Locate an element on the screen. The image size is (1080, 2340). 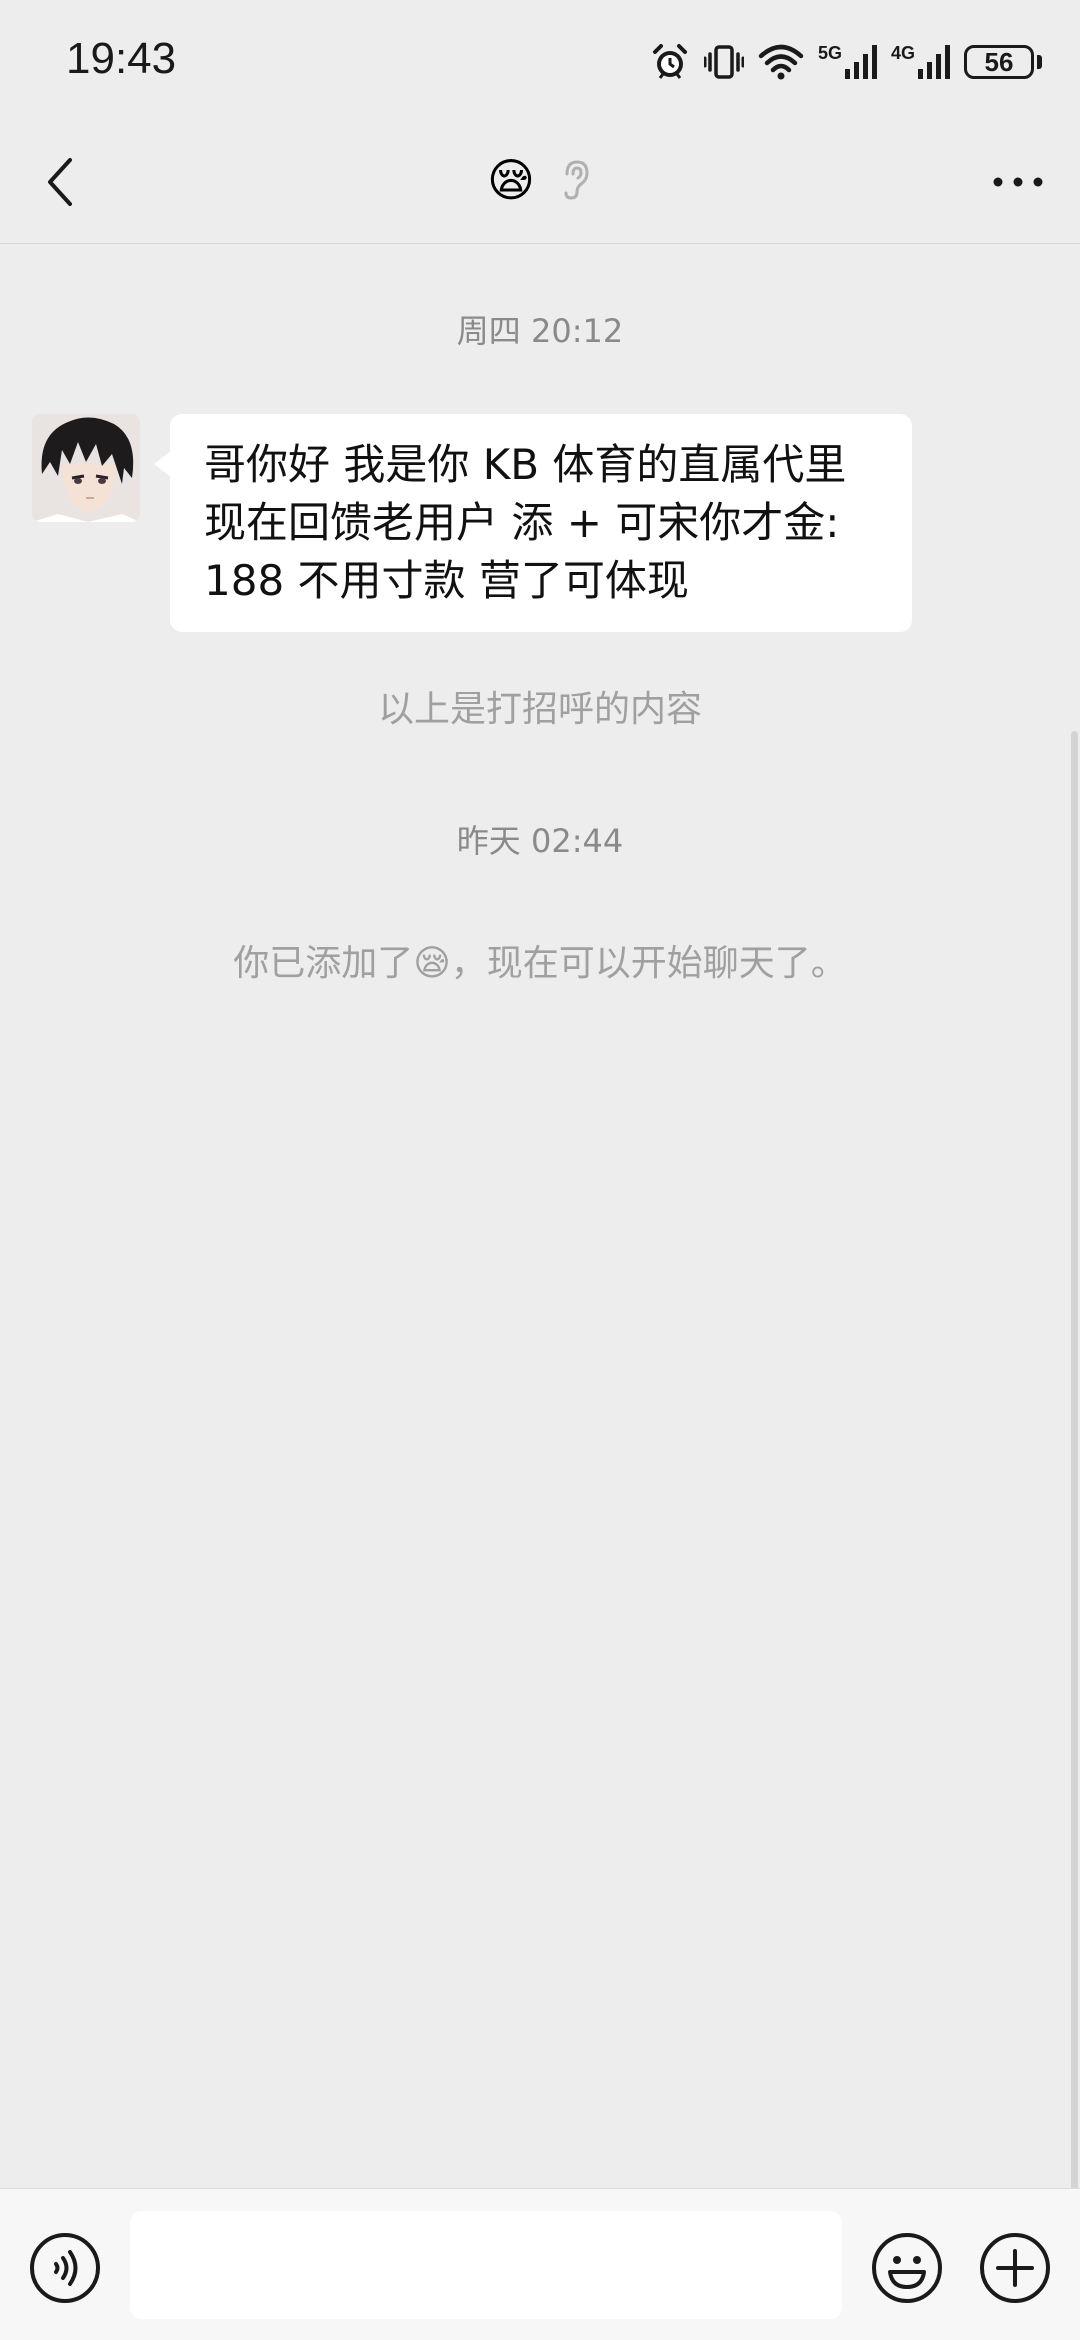
avatar is located at coordinates (86, 468).